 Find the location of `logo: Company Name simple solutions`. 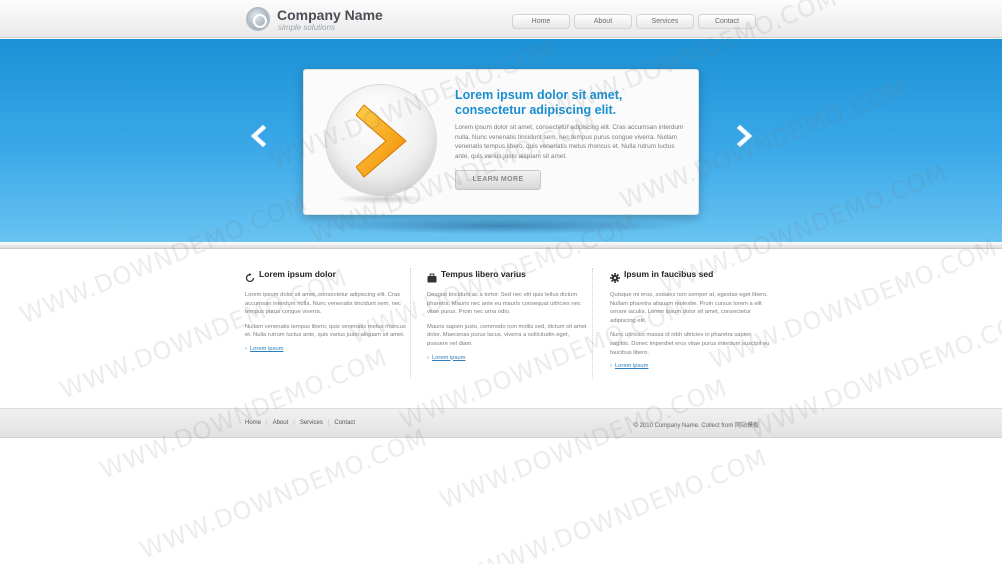

logo: Company Name simple solutions is located at coordinates (316, 20).